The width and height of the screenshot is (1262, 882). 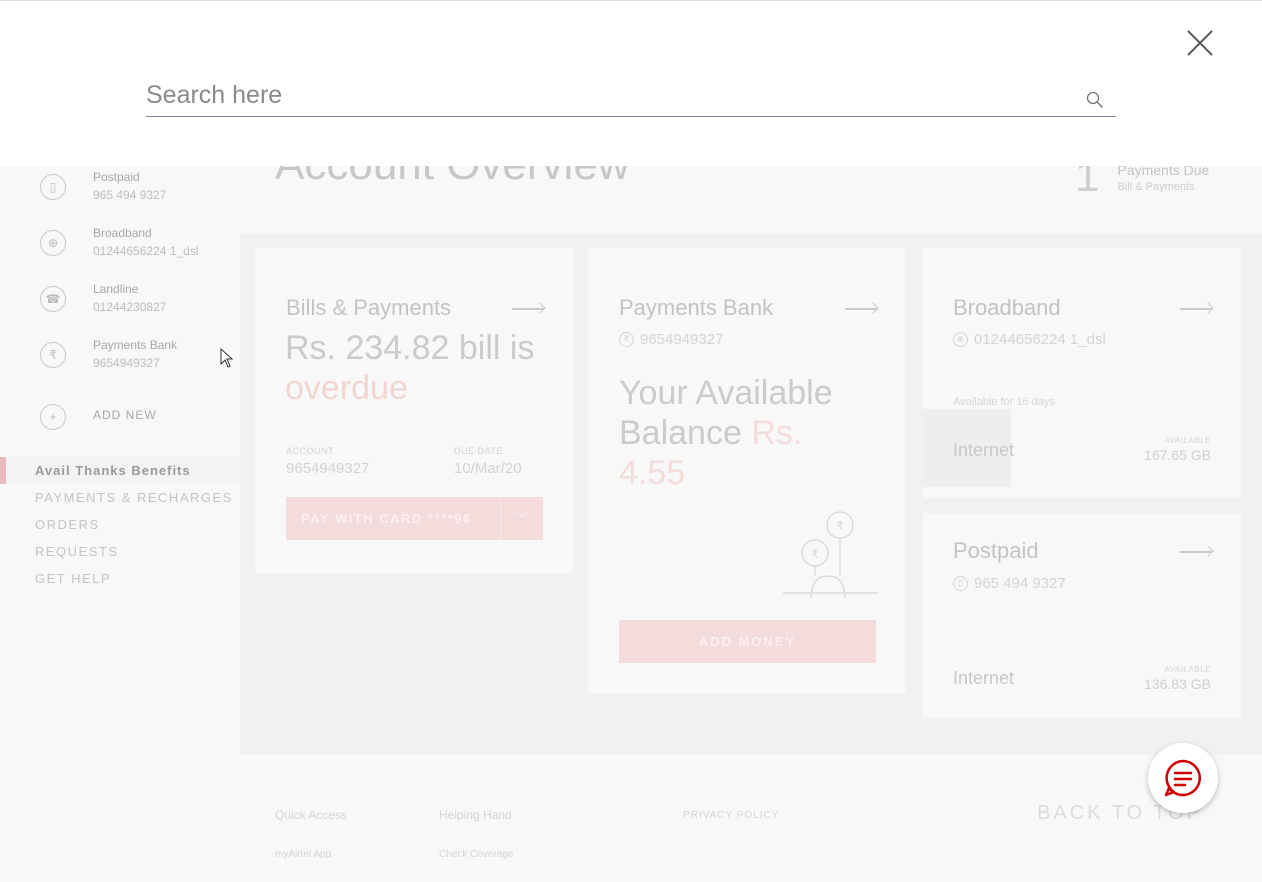 I want to click on account-name: Landline, so click(x=116, y=289).